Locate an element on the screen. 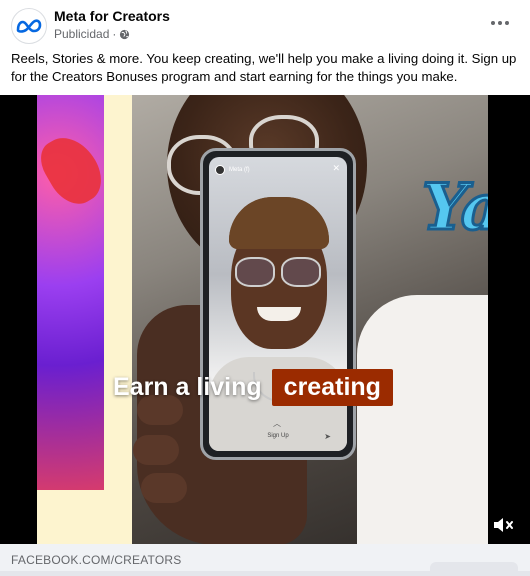 This screenshot has height=576, width=530. story-header: Meta (f) is located at coordinates (232, 170).